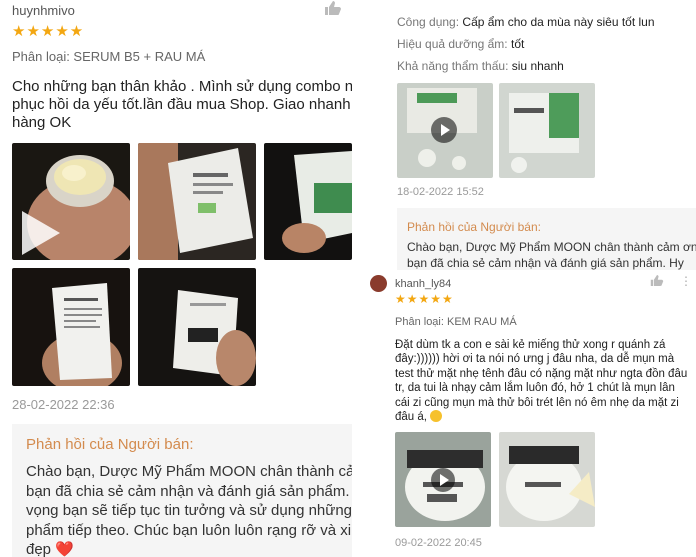 This screenshot has height=557, width=696. What do you see at coordinates (109, 56) in the screenshot?
I see `product-classification: Phân loại: SERUM B5 + RAU MÁ` at bounding box center [109, 56].